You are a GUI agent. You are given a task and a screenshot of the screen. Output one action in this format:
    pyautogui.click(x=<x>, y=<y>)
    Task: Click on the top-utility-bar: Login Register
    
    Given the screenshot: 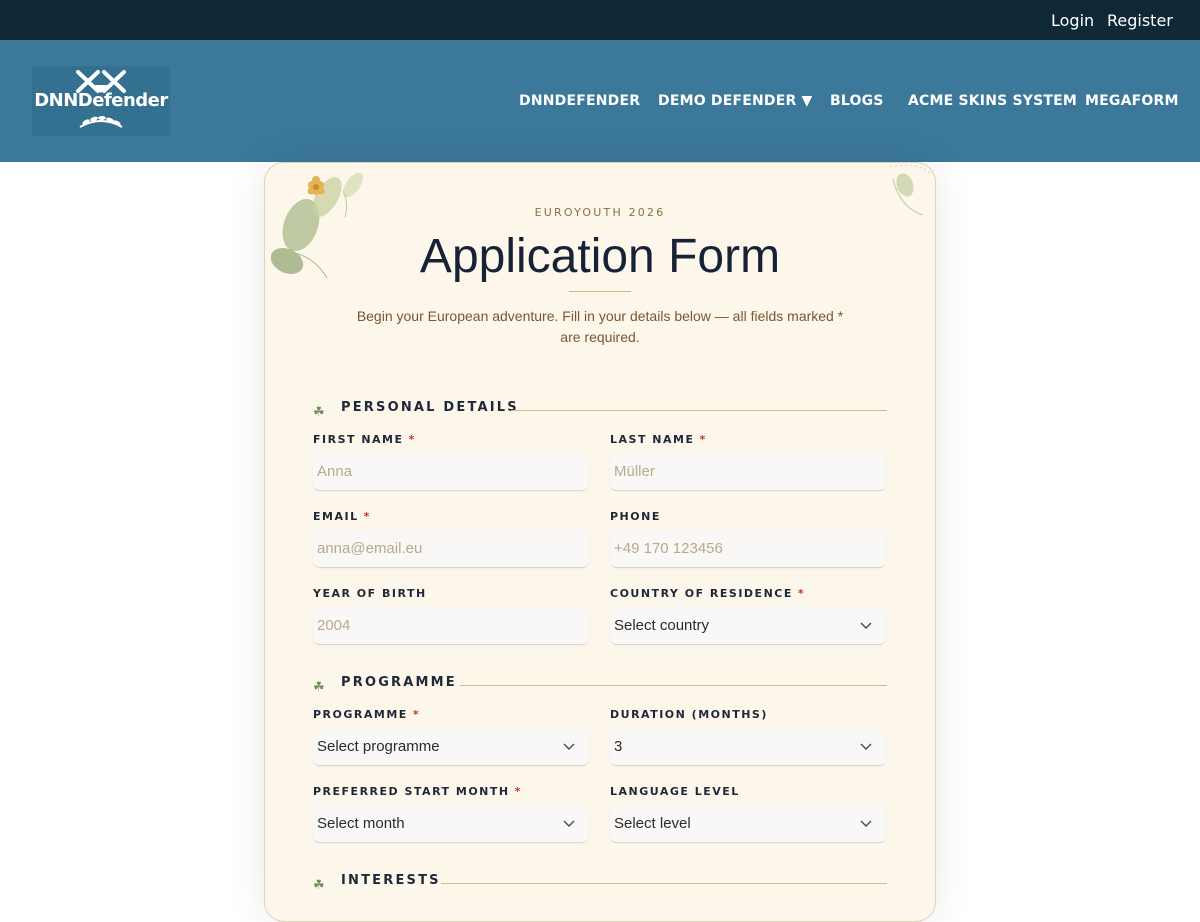 What is the action you would take?
    pyautogui.click(x=600, y=20)
    